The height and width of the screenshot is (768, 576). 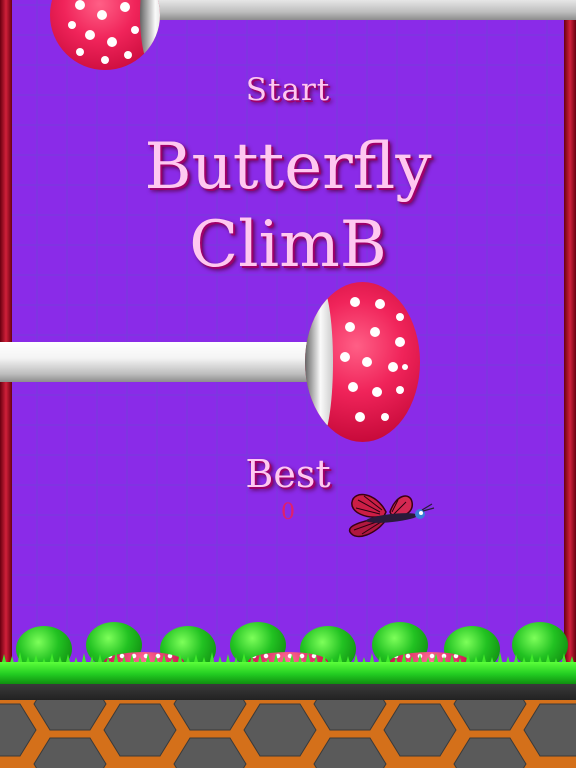 What do you see at coordinates (165, 362) in the screenshot?
I see `middle-pole` at bounding box center [165, 362].